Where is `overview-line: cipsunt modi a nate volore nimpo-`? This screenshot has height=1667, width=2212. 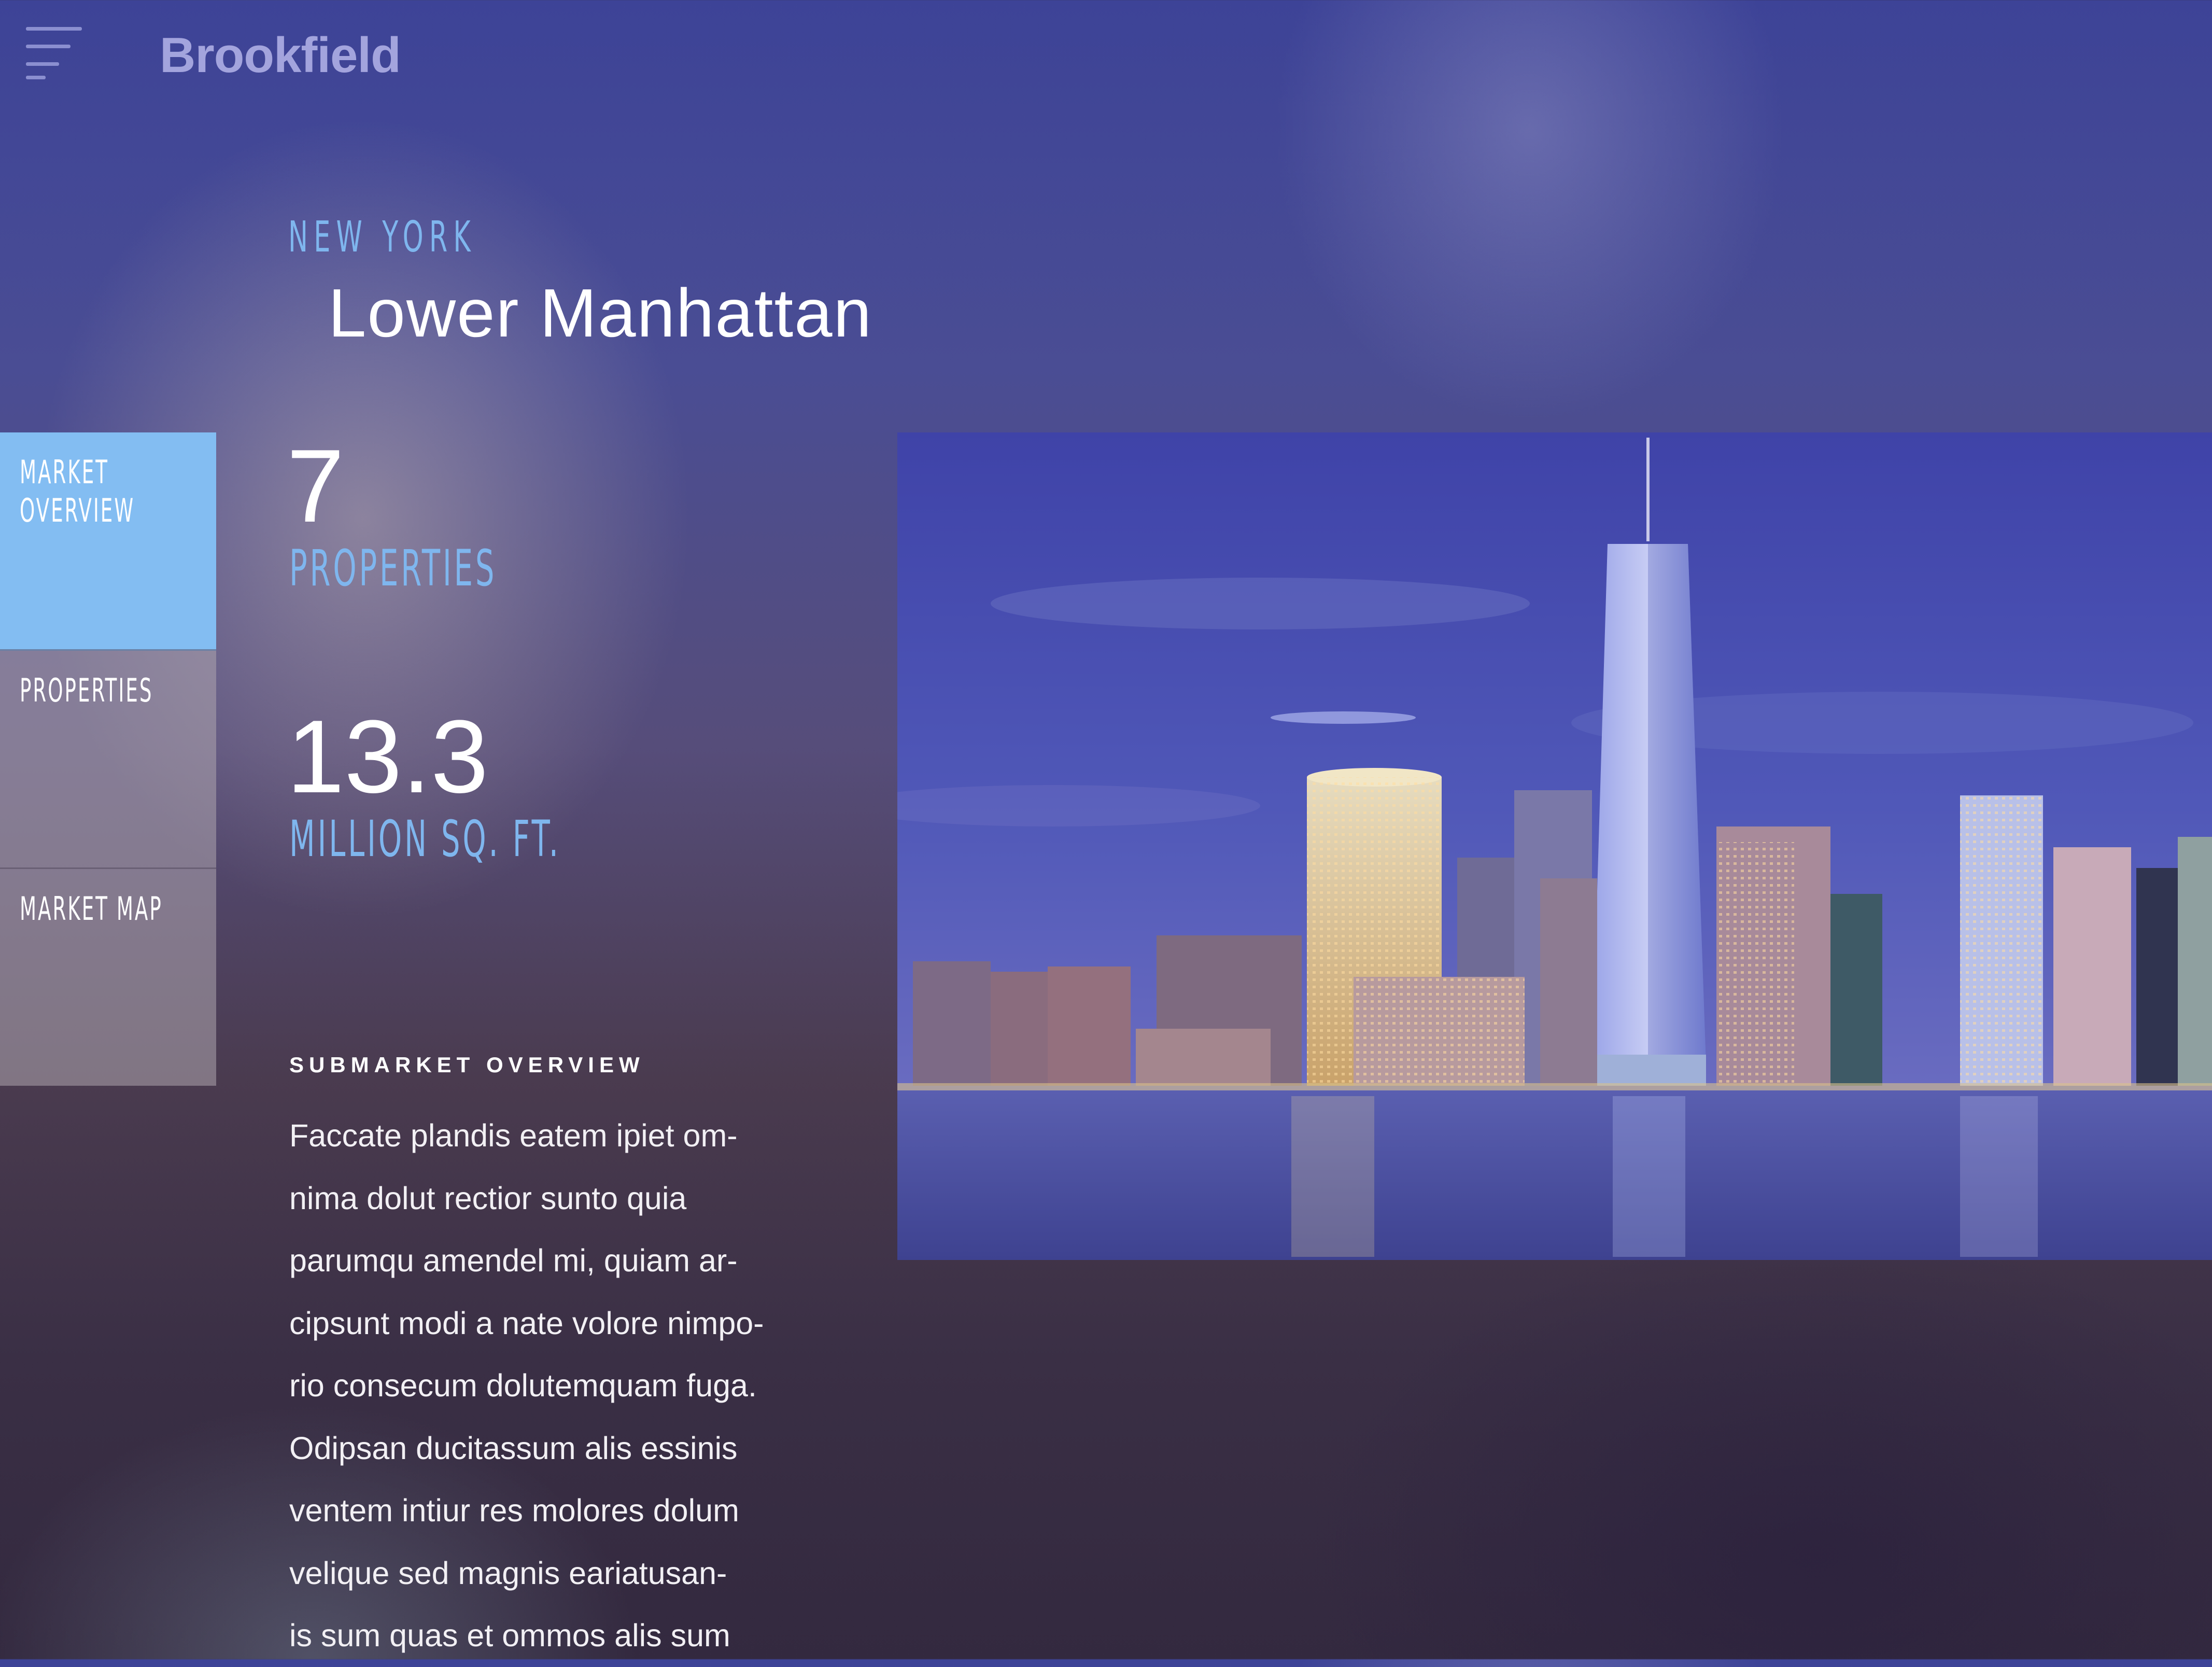
overview-line: cipsunt modi a nate volore nimpo- is located at coordinates (526, 1323).